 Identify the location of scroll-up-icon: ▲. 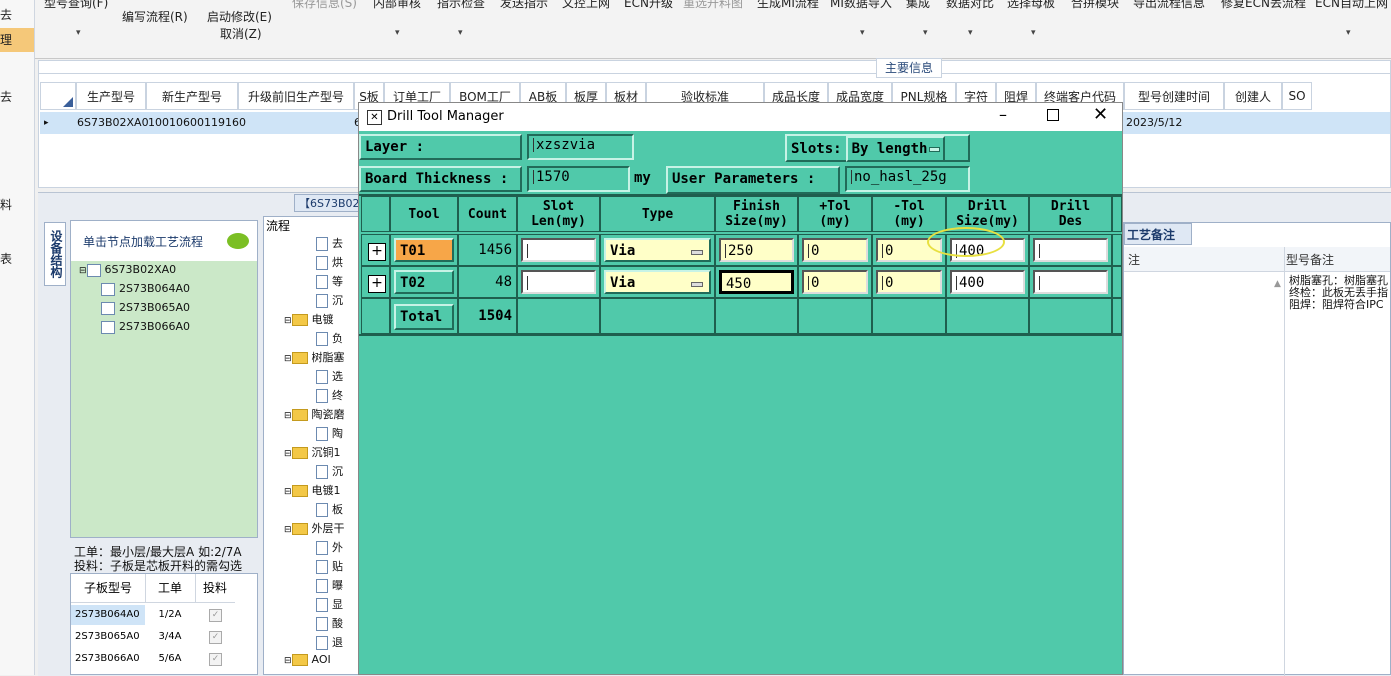
(1277, 284).